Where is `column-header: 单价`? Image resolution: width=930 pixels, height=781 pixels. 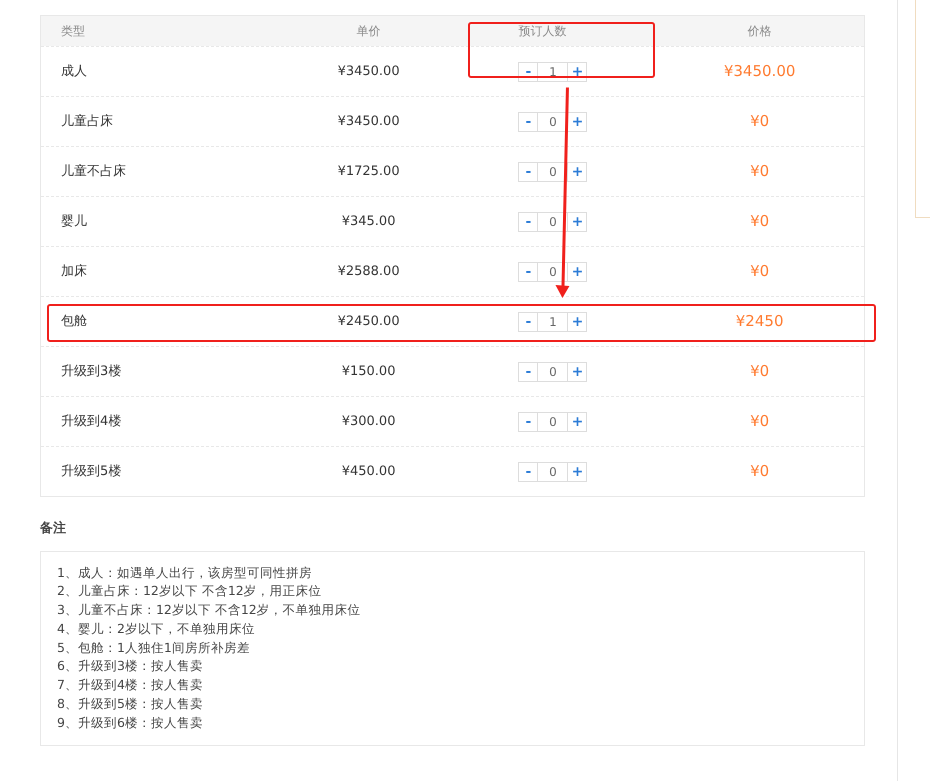
column-header: 单价 is located at coordinates (368, 31).